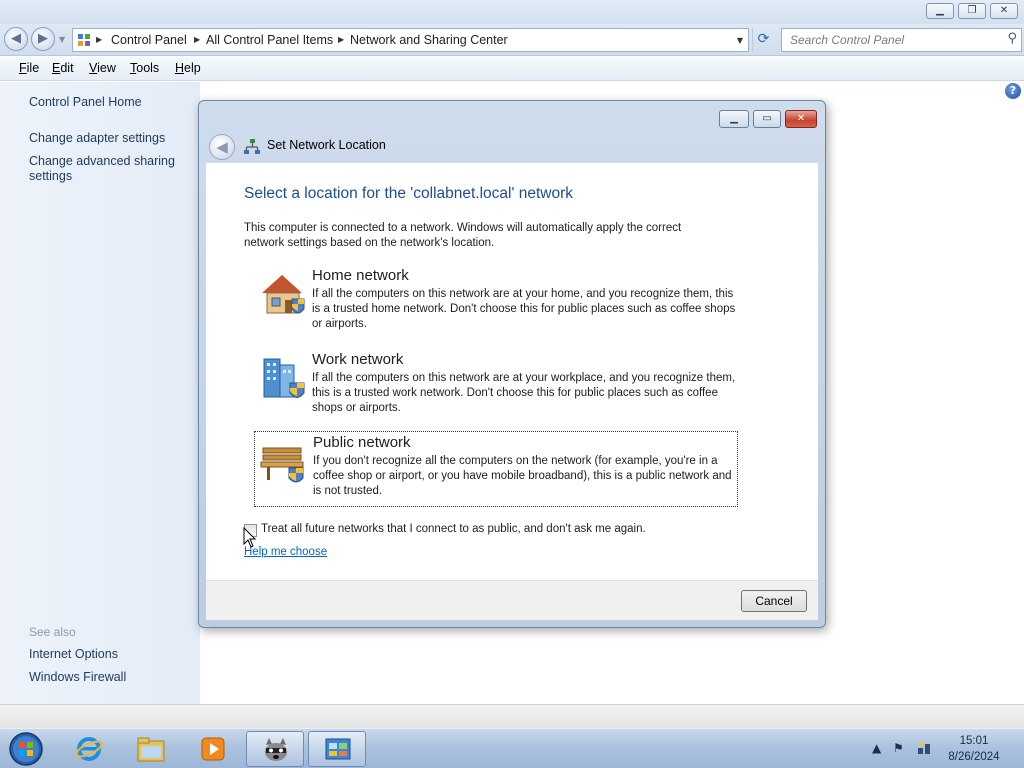 The image size is (1024, 768). I want to click on menu-tools: Tools, so click(144, 68).